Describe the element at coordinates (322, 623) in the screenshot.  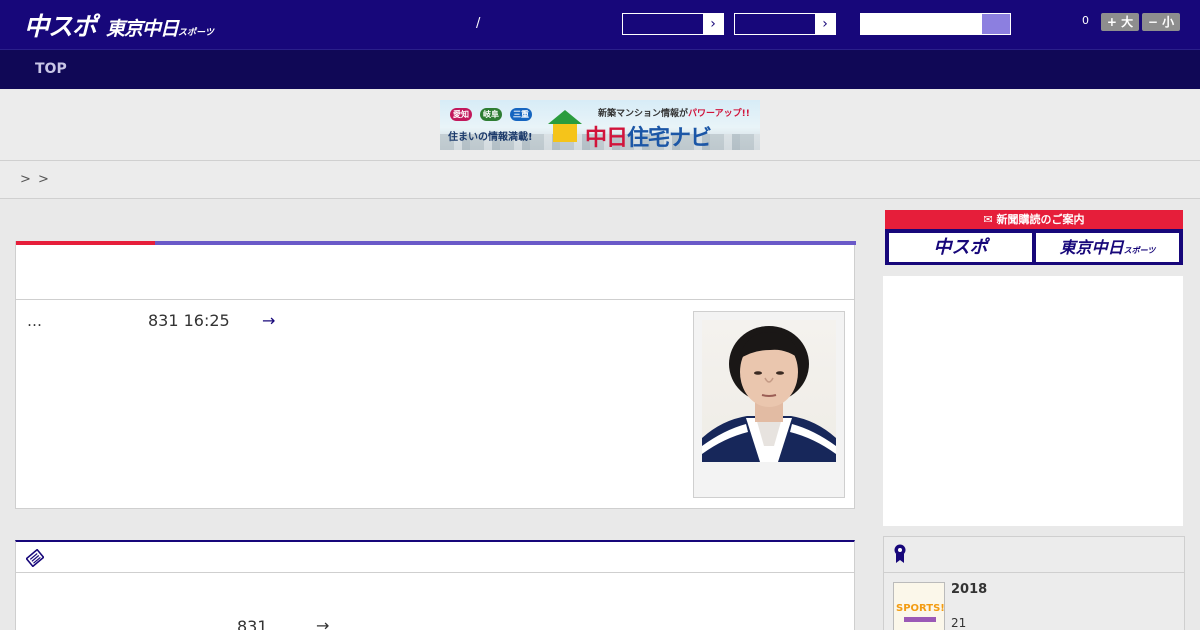
I see `news-item-link: →` at that location.